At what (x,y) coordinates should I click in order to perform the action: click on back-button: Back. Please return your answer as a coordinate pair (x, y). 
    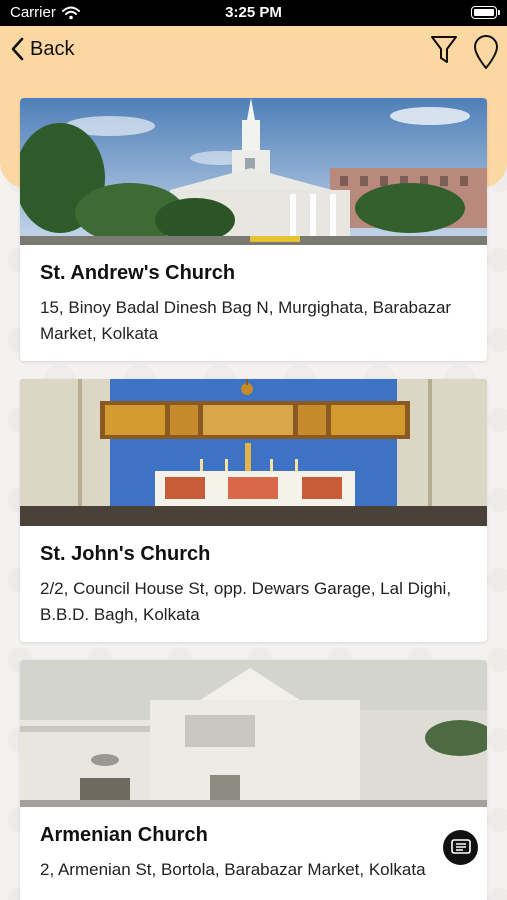
    Looking at the image, I should click on (42, 49).